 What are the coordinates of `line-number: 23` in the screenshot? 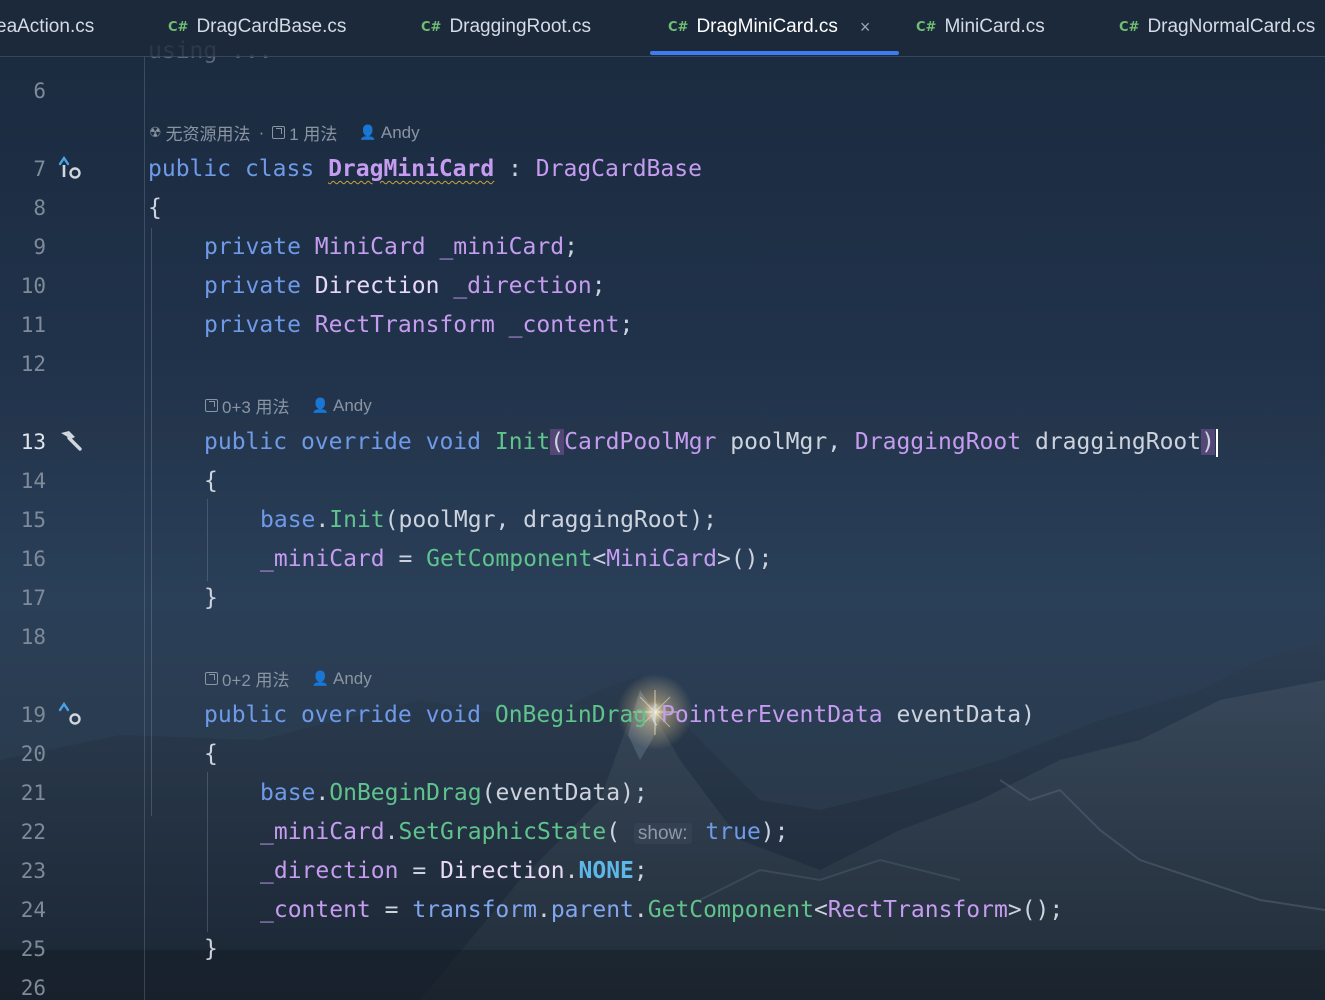 It's located at (33, 871).